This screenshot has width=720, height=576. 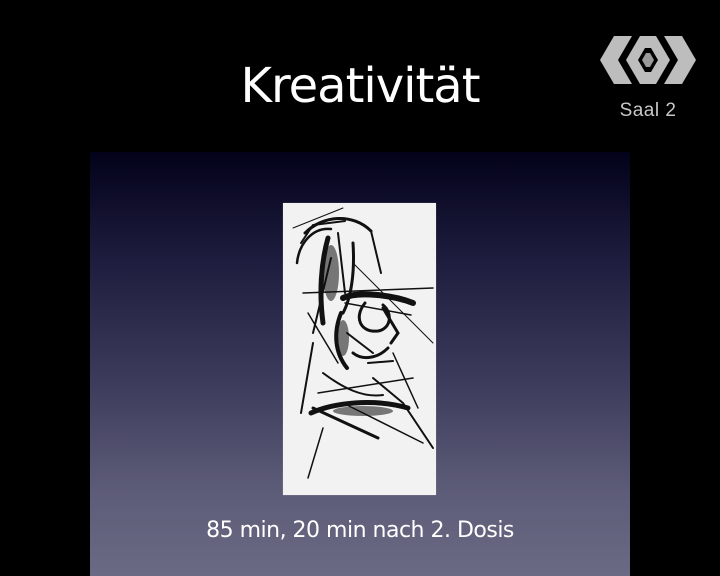 What do you see at coordinates (359, 349) in the screenshot?
I see `portrait-sketch-image` at bounding box center [359, 349].